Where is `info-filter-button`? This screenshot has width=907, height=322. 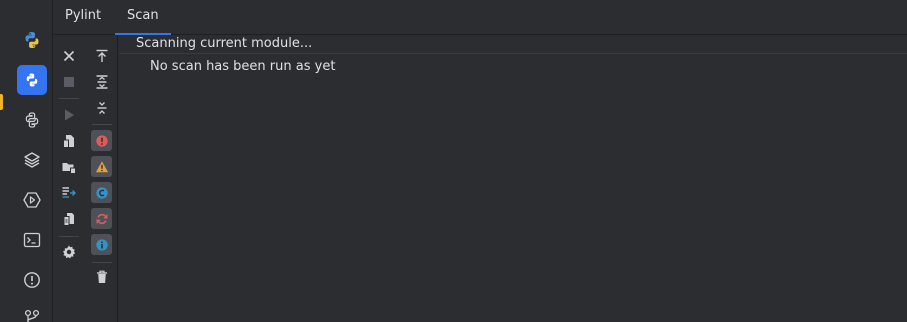 info-filter-button is located at coordinates (101, 244).